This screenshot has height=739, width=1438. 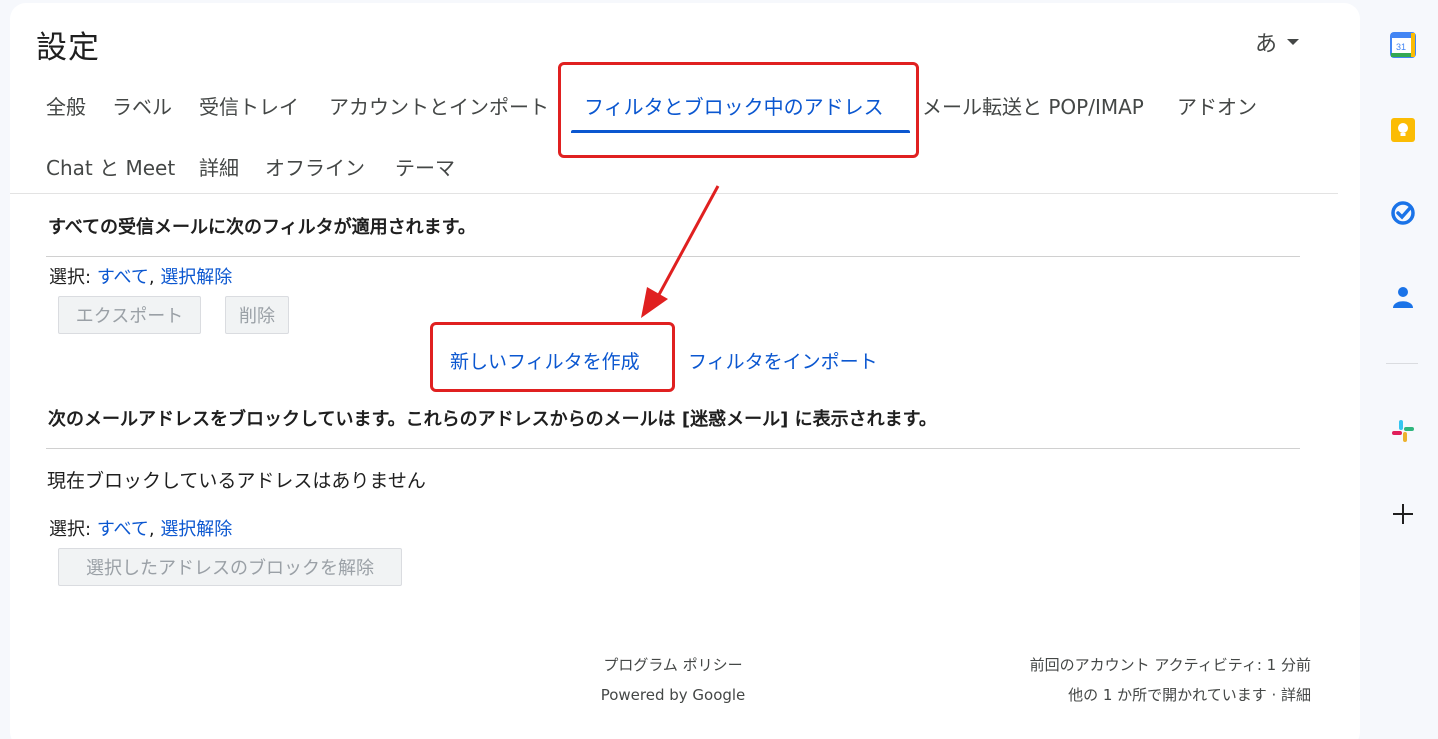 I want to click on open-elsewhere-details: 他の 1 か所で開かれています · 詳細, so click(x=1120, y=695).